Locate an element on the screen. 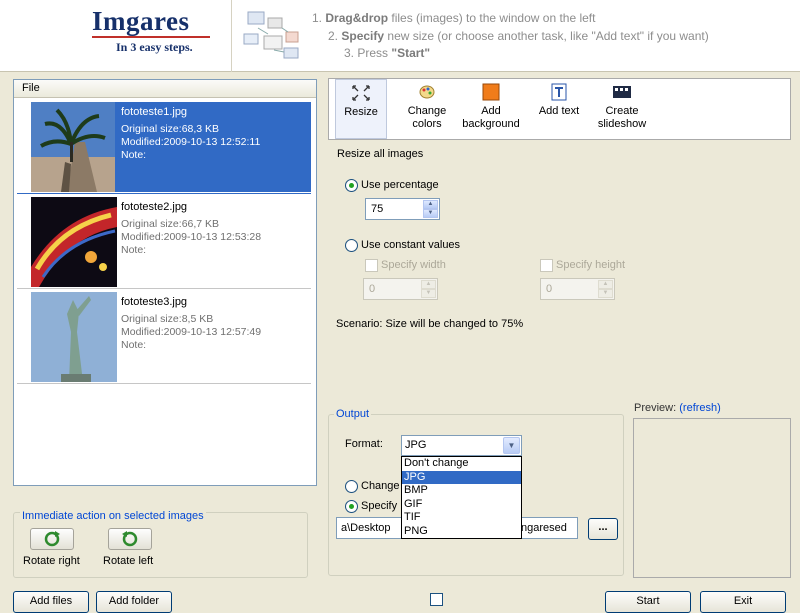 This screenshot has height=613, width=800. text-icon is located at coordinates (559, 92).